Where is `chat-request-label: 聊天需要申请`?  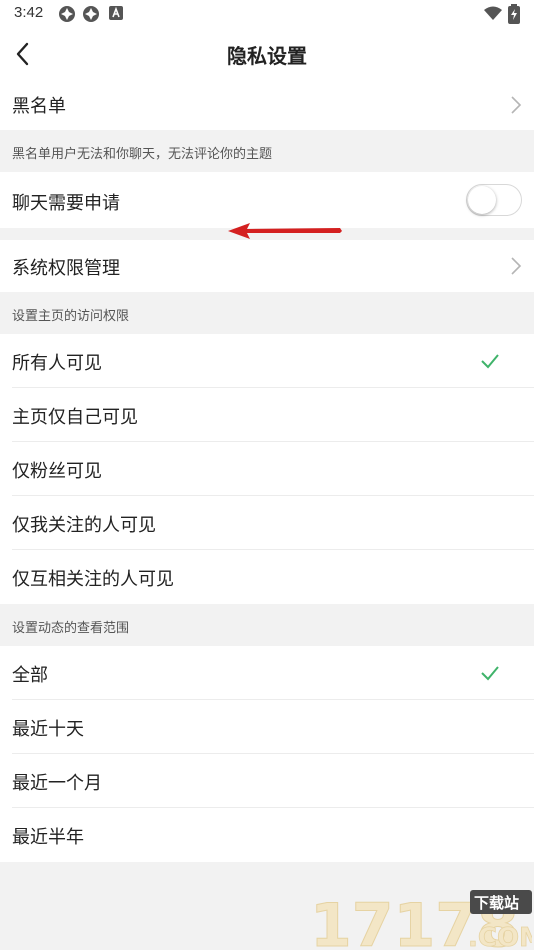 chat-request-label: 聊天需要申请 is located at coordinates (66, 203).